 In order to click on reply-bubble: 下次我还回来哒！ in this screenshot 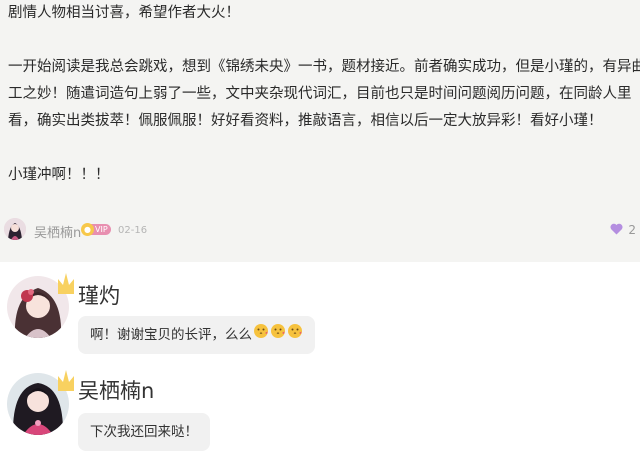, I will do `click(144, 432)`.